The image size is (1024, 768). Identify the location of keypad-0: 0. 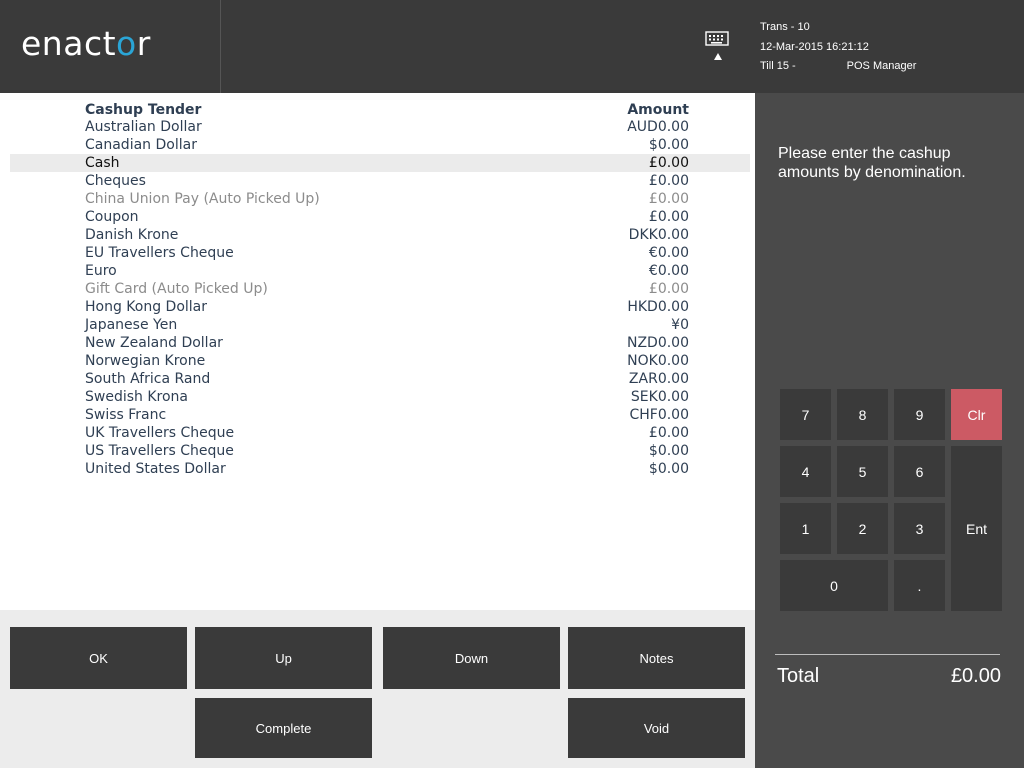
(834, 585).